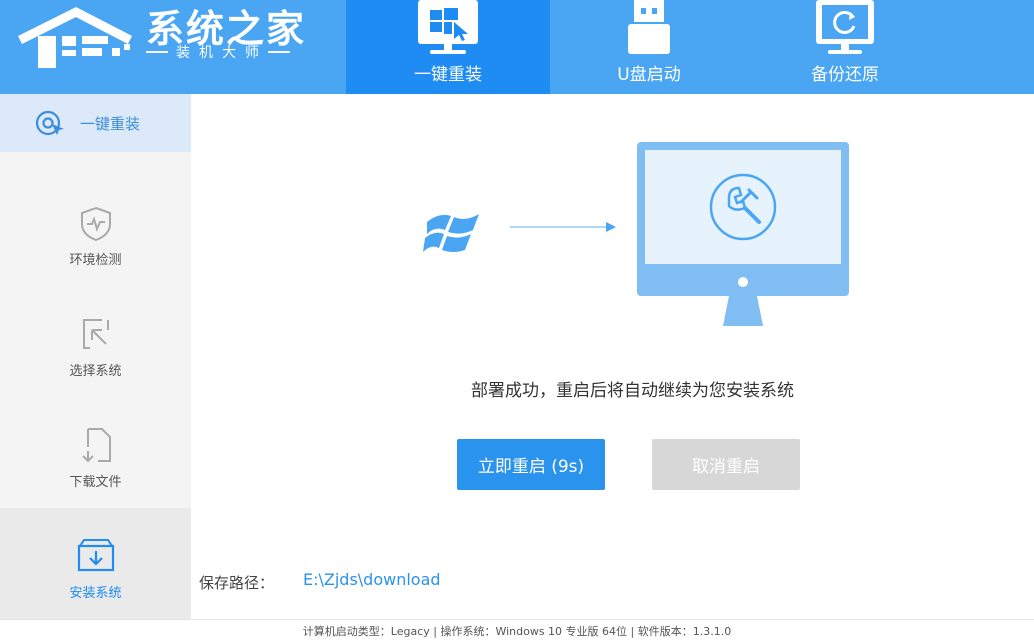  I want to click on backup-restore-icon, so click(845, 27).